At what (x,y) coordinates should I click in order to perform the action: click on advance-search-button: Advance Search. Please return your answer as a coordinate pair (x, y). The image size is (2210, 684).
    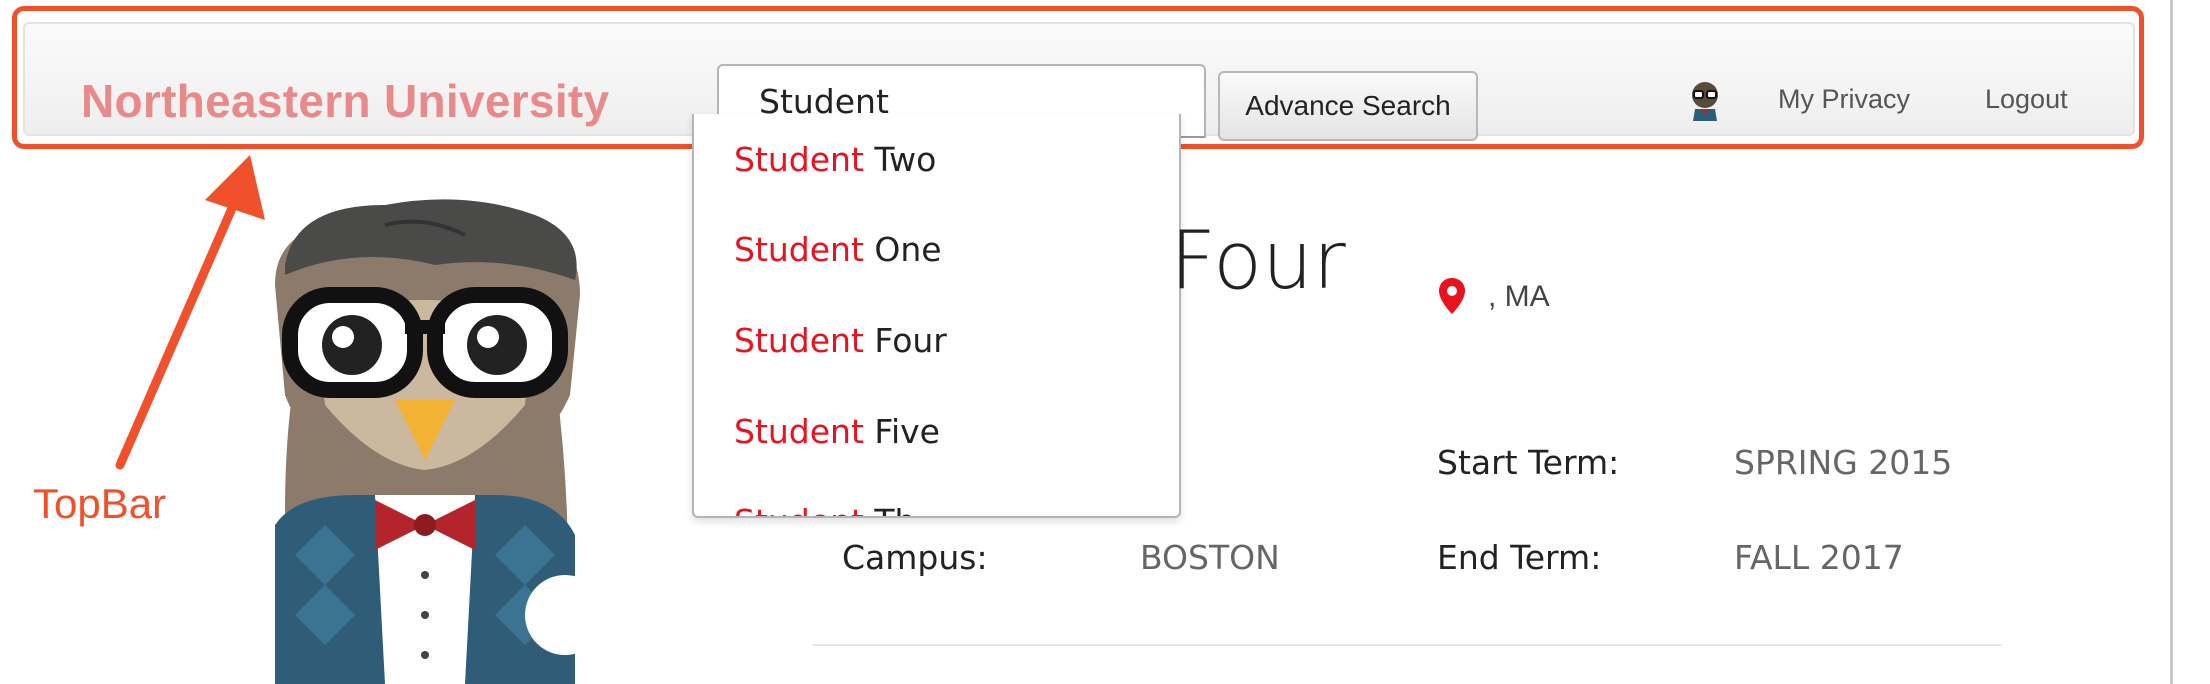
    Looking at the image, I should click on (1348, 106).